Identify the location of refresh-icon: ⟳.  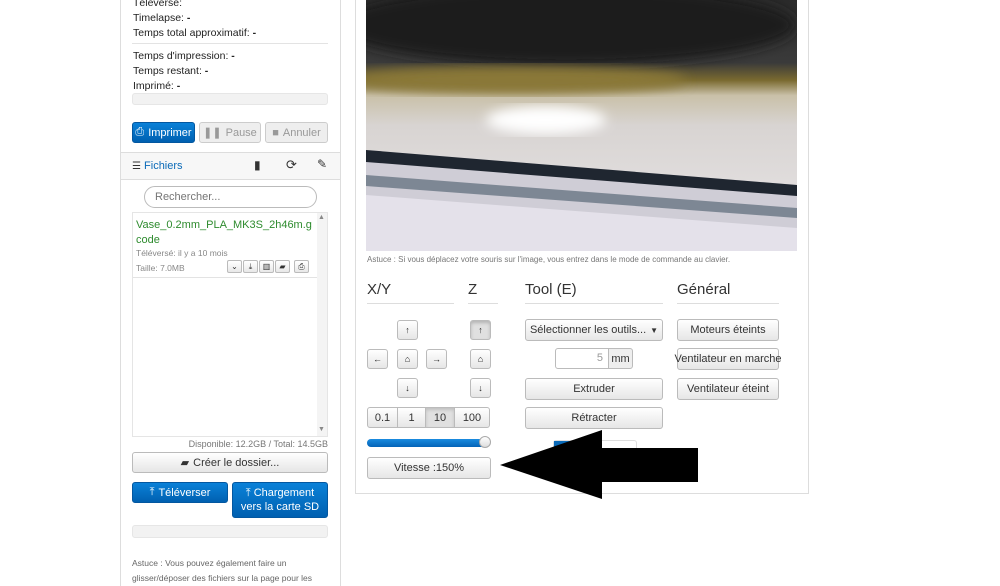
(291, 165).